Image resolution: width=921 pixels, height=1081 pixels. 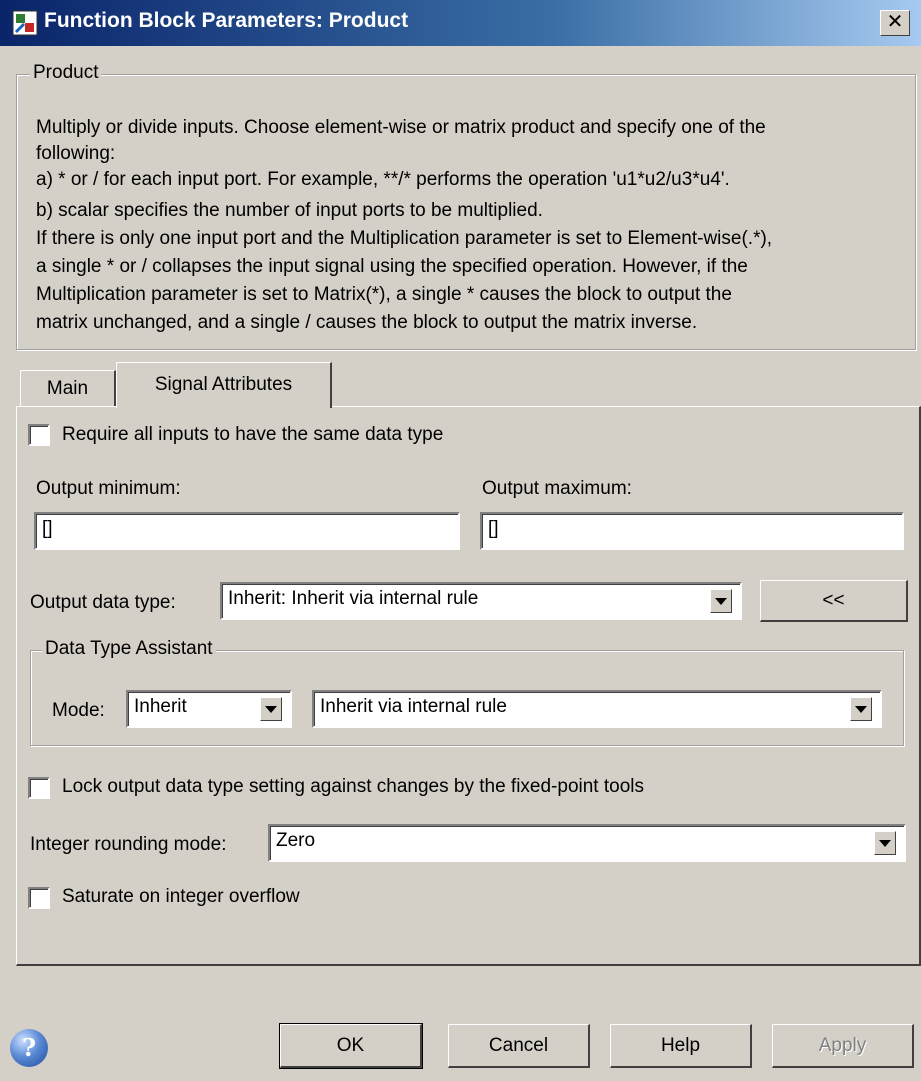 I want to click on tab-signal-attributes: Signal Attributes, so click(x=224, y=385).